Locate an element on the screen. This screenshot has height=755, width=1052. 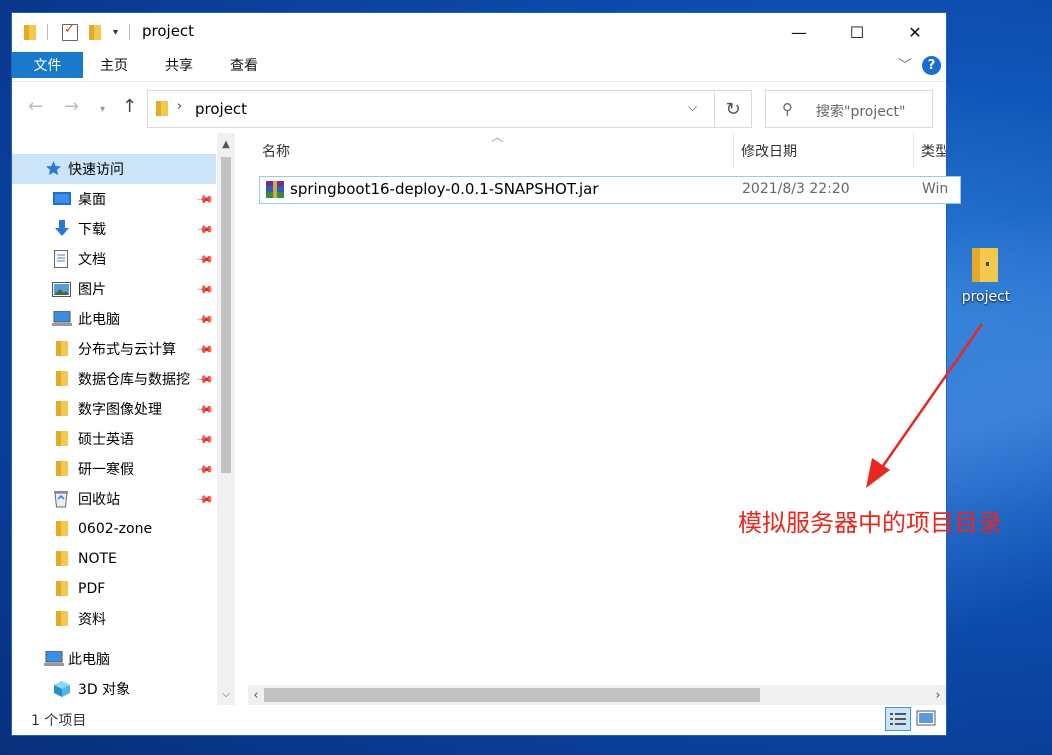
properties-icon is located at coordinates (70, 32).